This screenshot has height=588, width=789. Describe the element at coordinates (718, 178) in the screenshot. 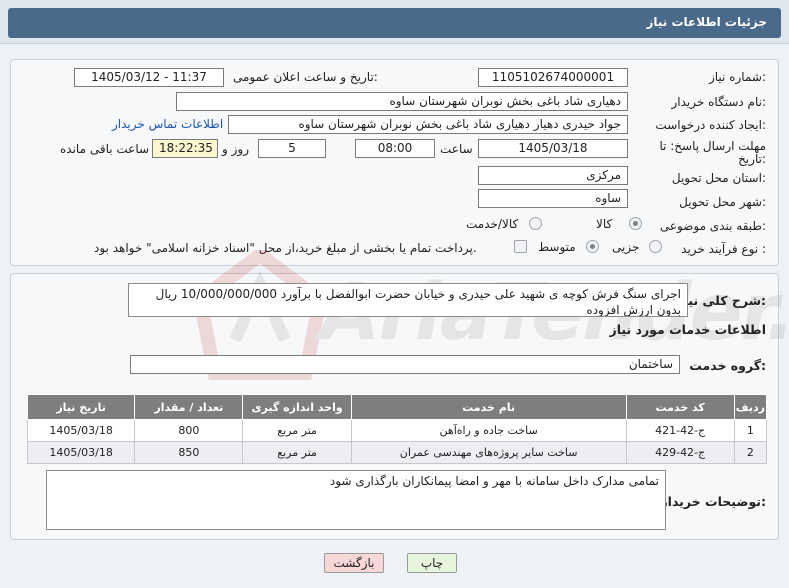

I see `province-label: استان محل تحویل:` at that location.